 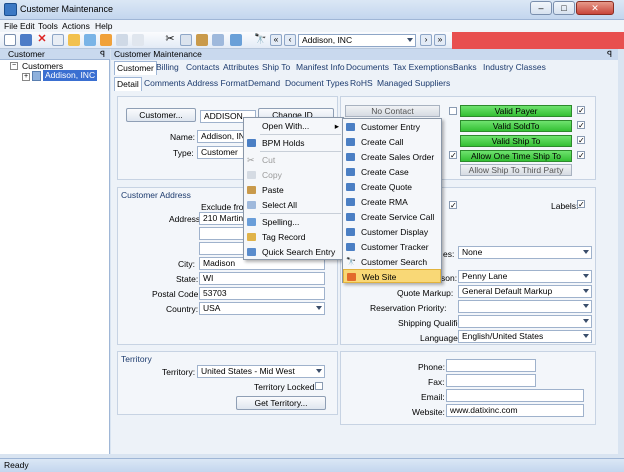 What do you see at coordinates (170, 40) in the screenshot?
I see `cut-icon: ✂` at bounding box center [170, 40].